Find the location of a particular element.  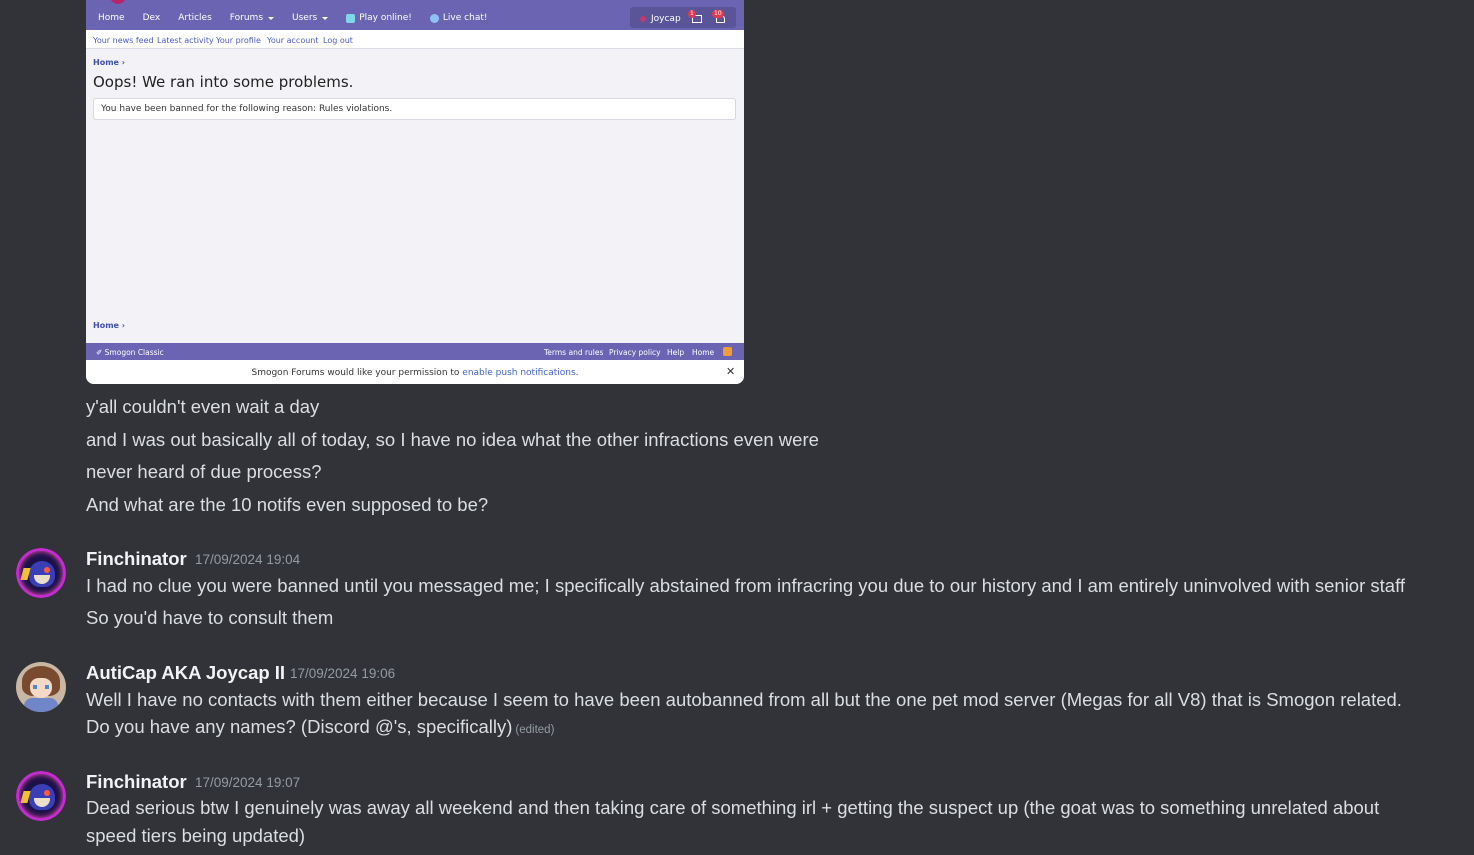

forum-user-menu: Joycap 1 10 is located at coordinates (683, 17).